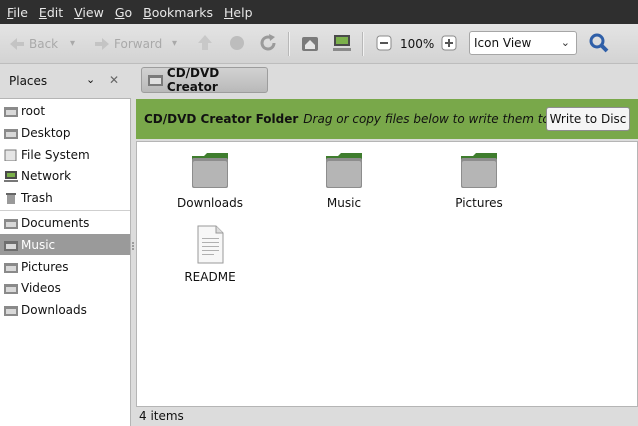 This screenshot has width=638, height=426. What do you see at coordinates (46, 175) in the screenshot?
I see `sidebar-item-label: Network` at bounding box center [46, 175].